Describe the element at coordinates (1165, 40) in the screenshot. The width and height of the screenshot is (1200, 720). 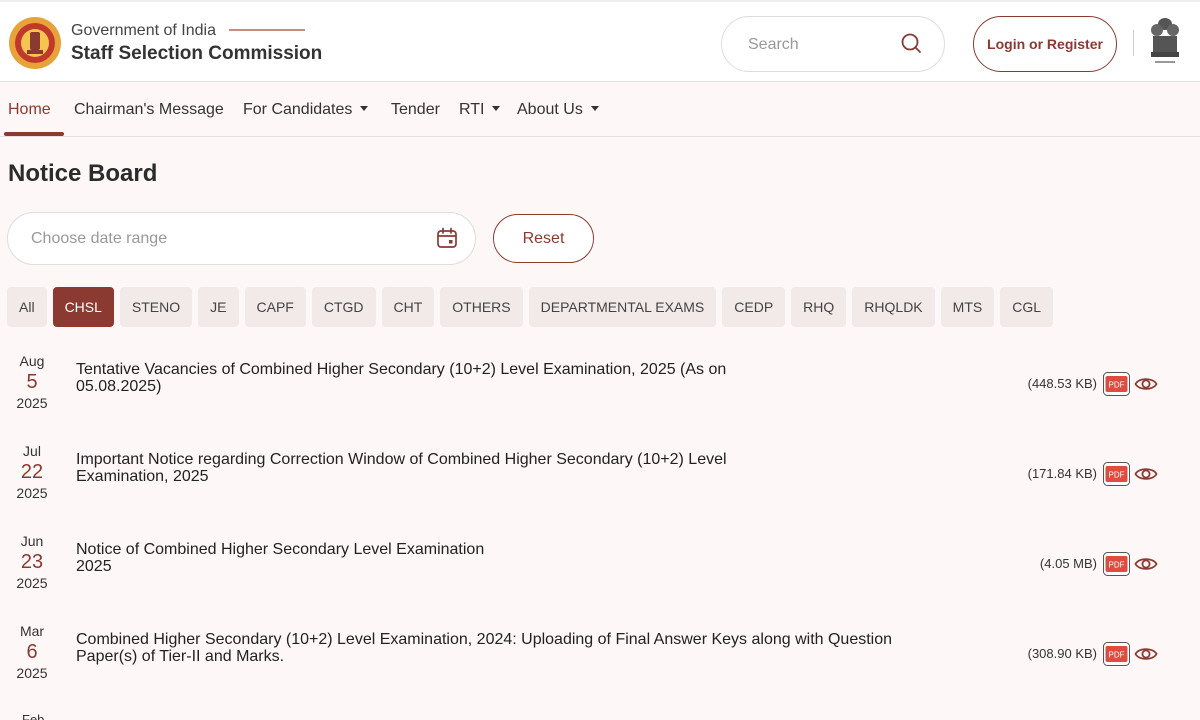
I see `national-emblem-icon` at that location.